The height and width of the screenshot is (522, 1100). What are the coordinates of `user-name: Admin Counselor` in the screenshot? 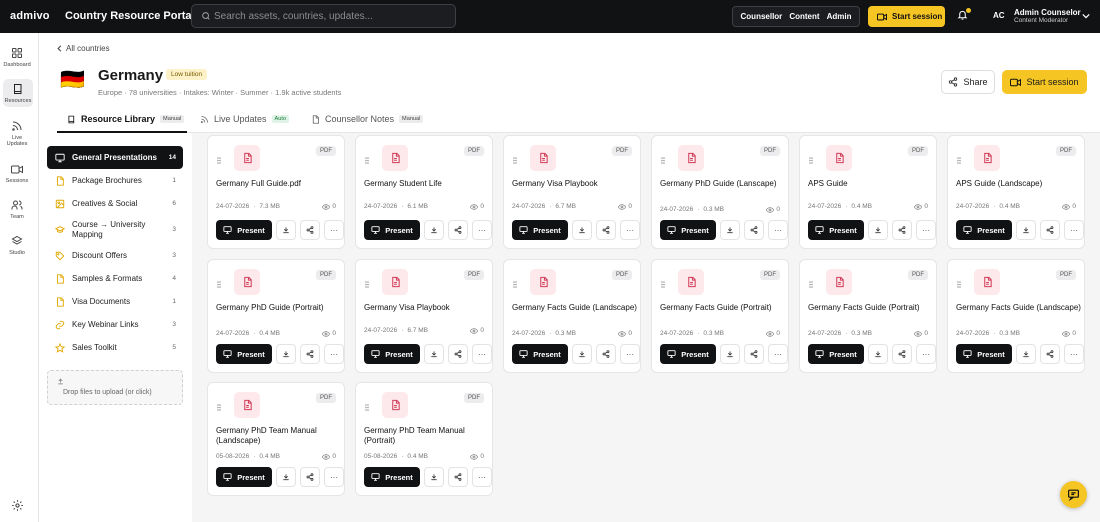 It's located at (1047, 12).